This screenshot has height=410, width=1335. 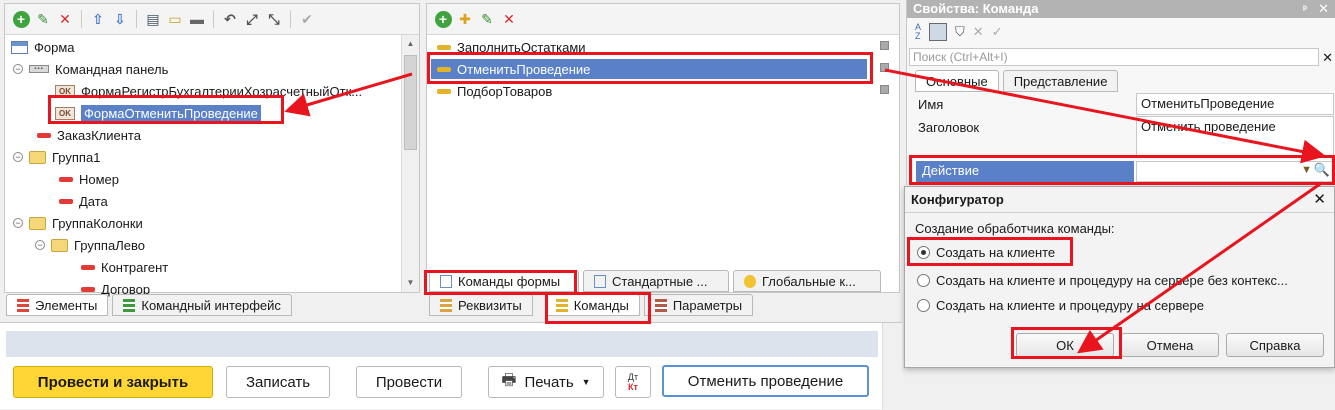 I want to click on undo-icon: ↶, so click(x=230, y=19).